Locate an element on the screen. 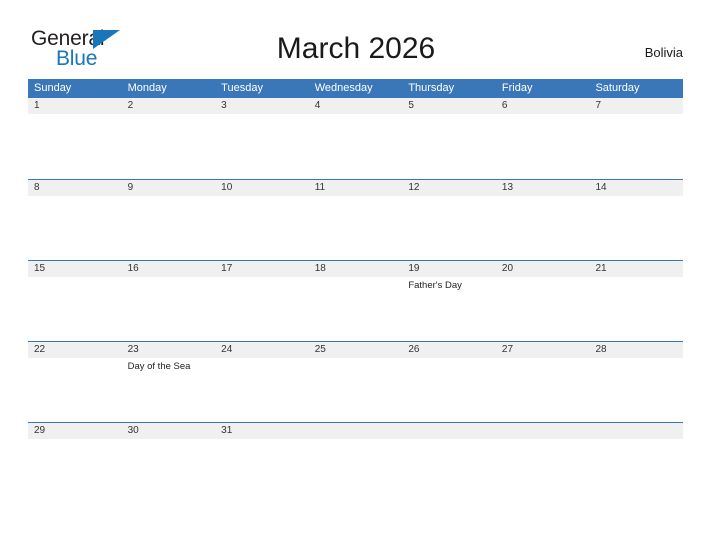  calendar-week-row: 15 16 17 18 19 Father's Day 20 21 is located at coordinates (355, 300).